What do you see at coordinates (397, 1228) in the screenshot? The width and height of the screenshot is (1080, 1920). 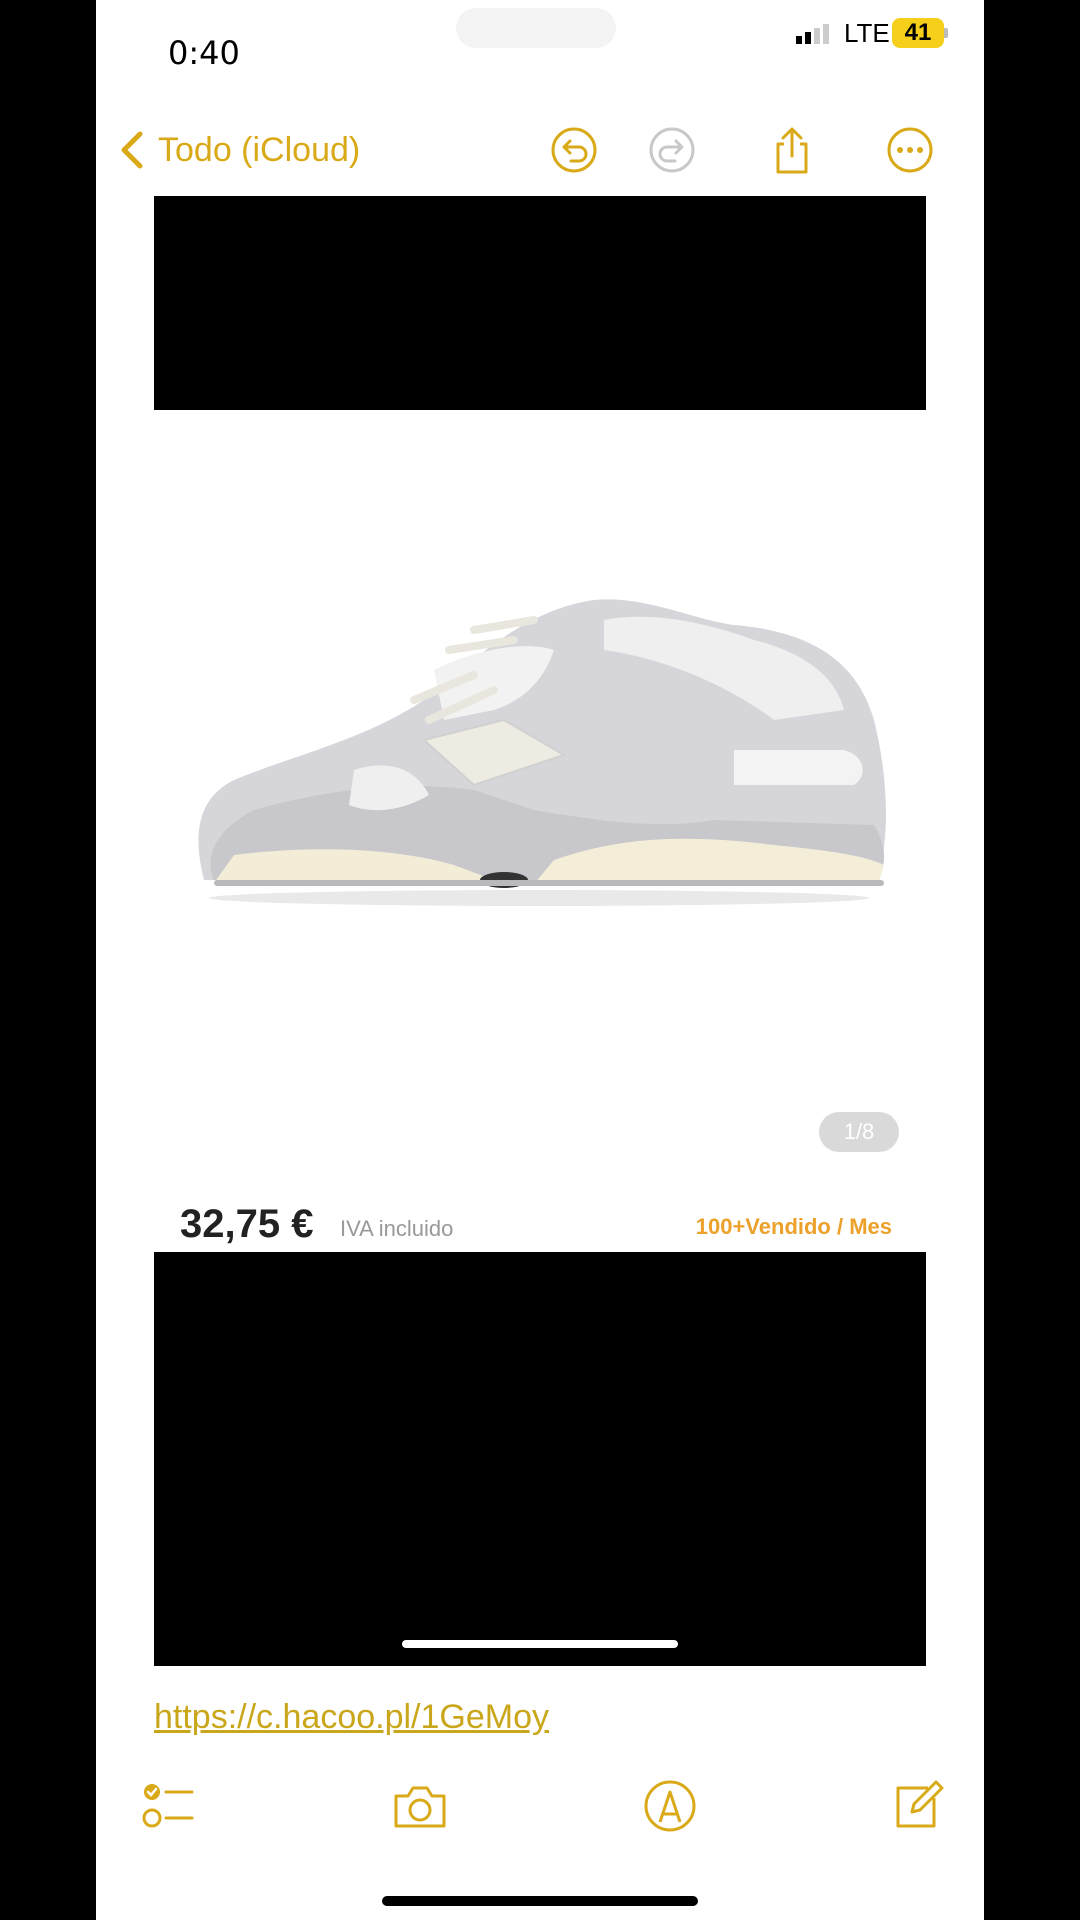 I see `vat-label: IVA incluido` at bounding box center [397, 1228].